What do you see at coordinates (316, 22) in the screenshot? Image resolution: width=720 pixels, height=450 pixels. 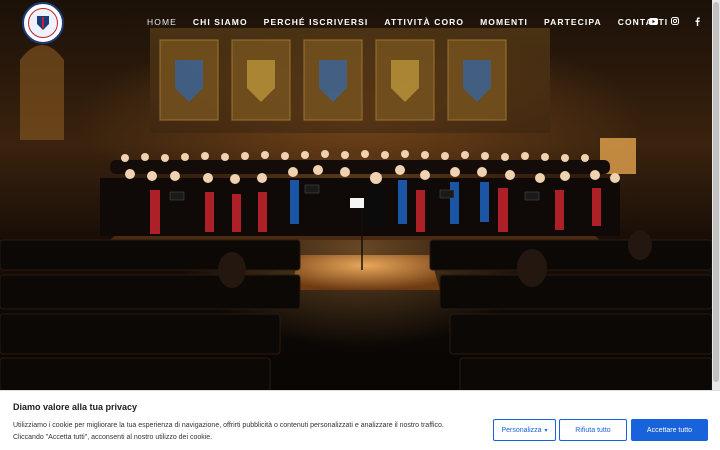 I see `nav-item-perche-iscriversi: PERCHÉ ISCRIVERSI` at bounding box center [316, 22].